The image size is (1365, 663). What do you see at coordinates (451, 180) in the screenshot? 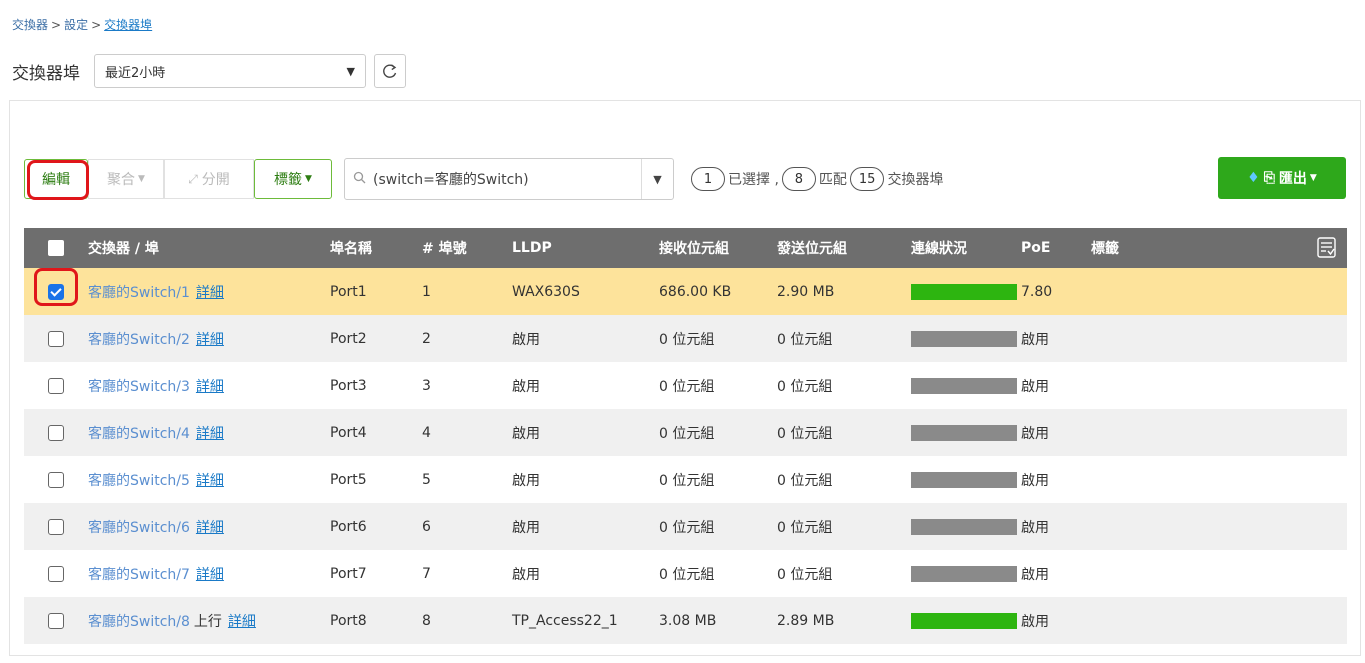
I see `search-value: (switch=客廳的Switch)` at bounding box center [451, 180].